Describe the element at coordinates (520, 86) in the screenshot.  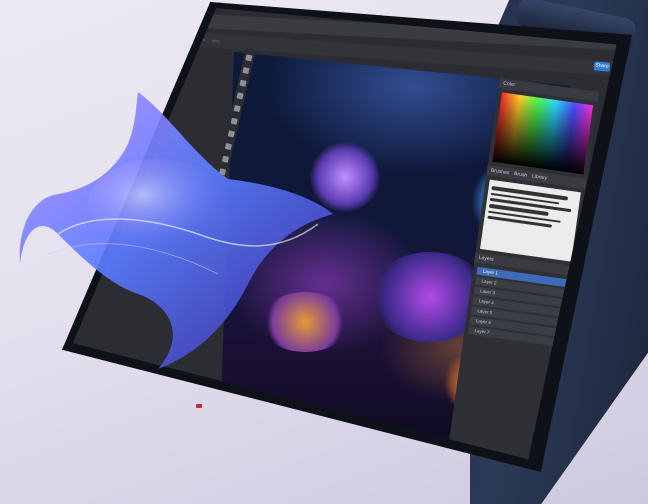
I see `tab-swatches` at that location.